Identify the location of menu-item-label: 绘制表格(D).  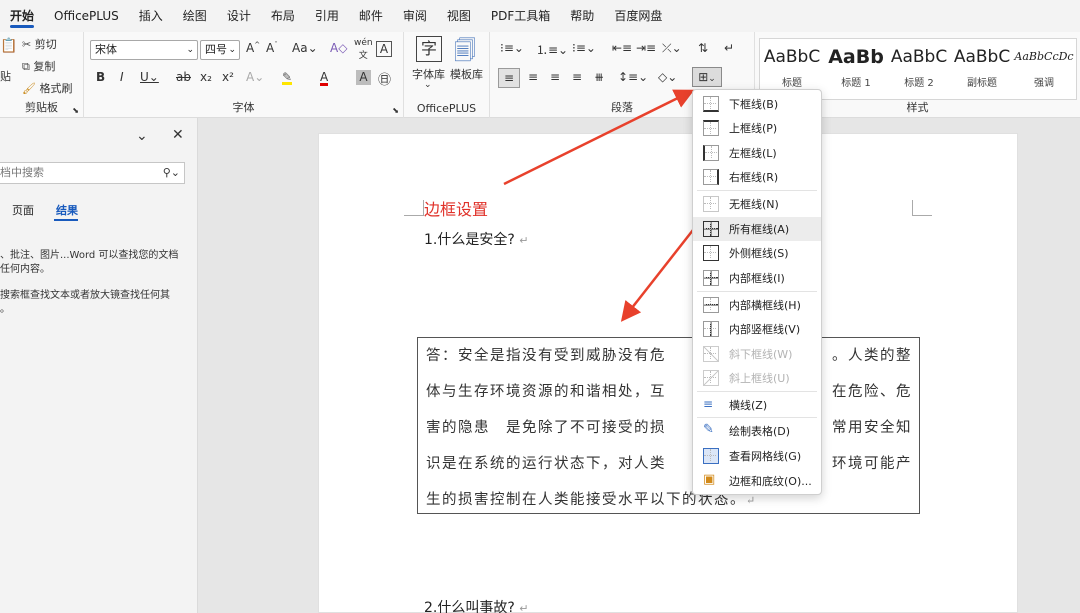
(760, 431).